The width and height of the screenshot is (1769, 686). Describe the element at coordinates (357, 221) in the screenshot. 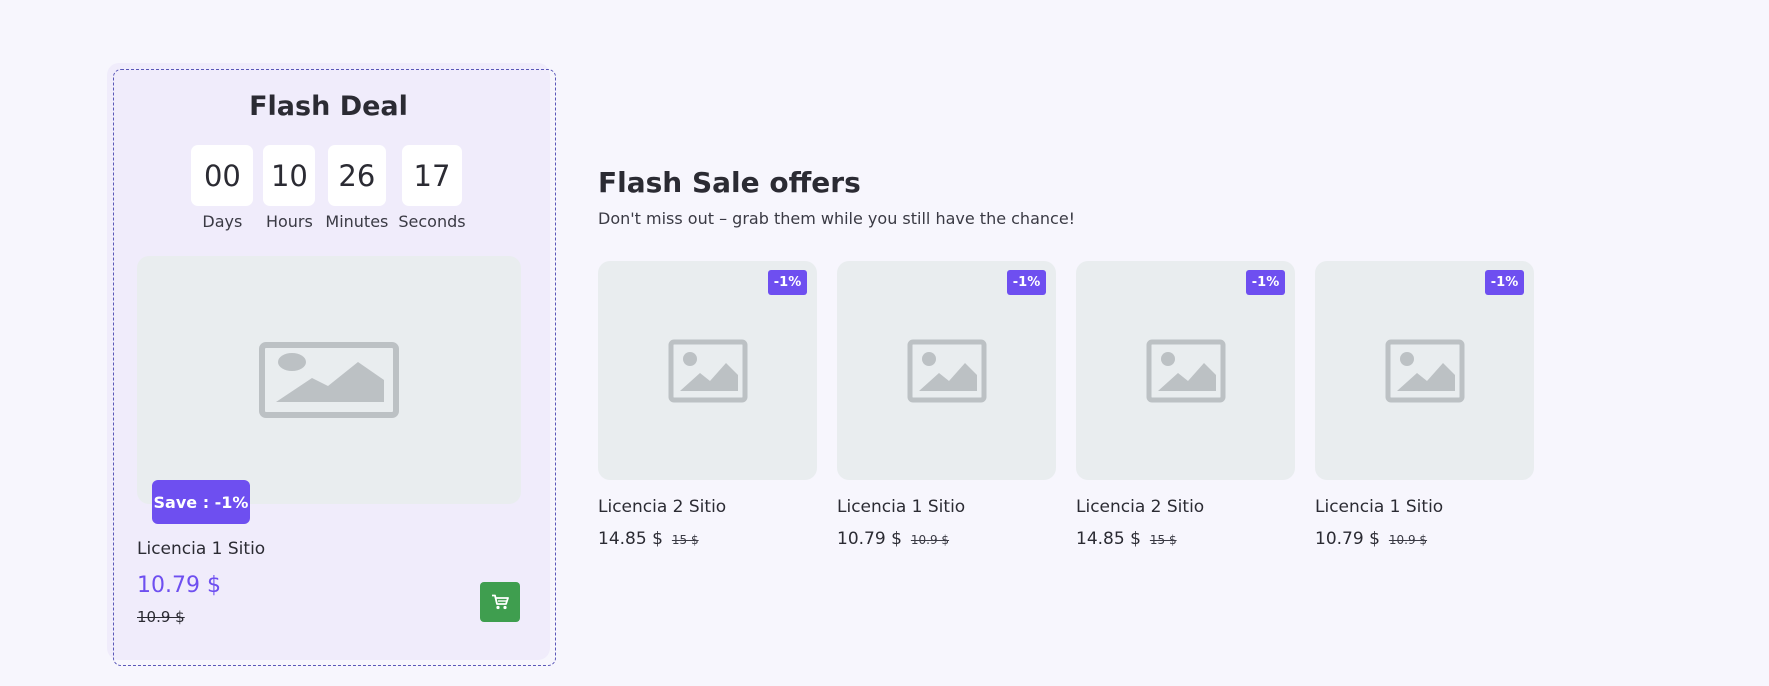

I see `countdown-minutes-label: Minutes` at that location.